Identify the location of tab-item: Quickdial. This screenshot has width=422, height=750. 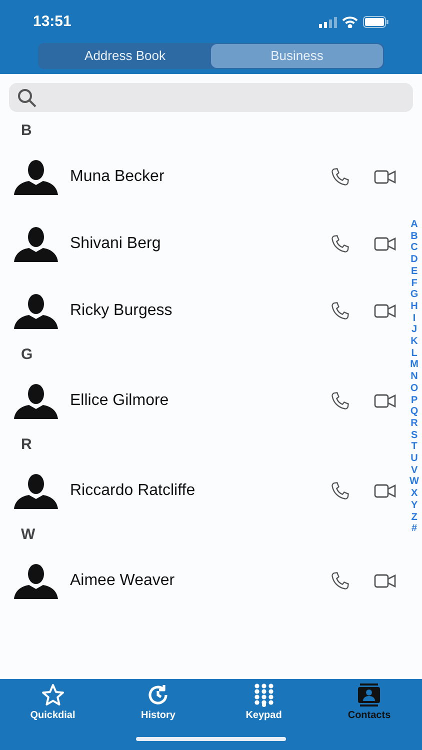
(53, 705).